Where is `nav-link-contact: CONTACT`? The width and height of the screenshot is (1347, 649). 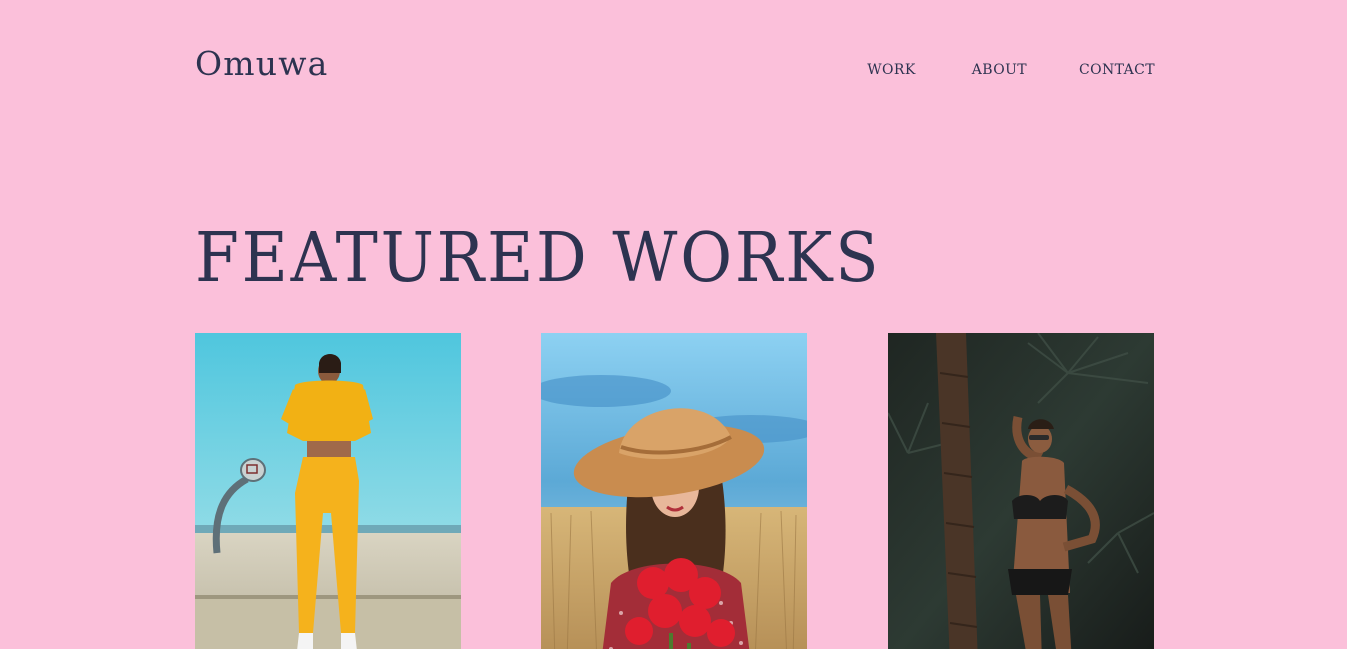 nav-link-contact: CONTACT is located at coordinates (1117, 70).